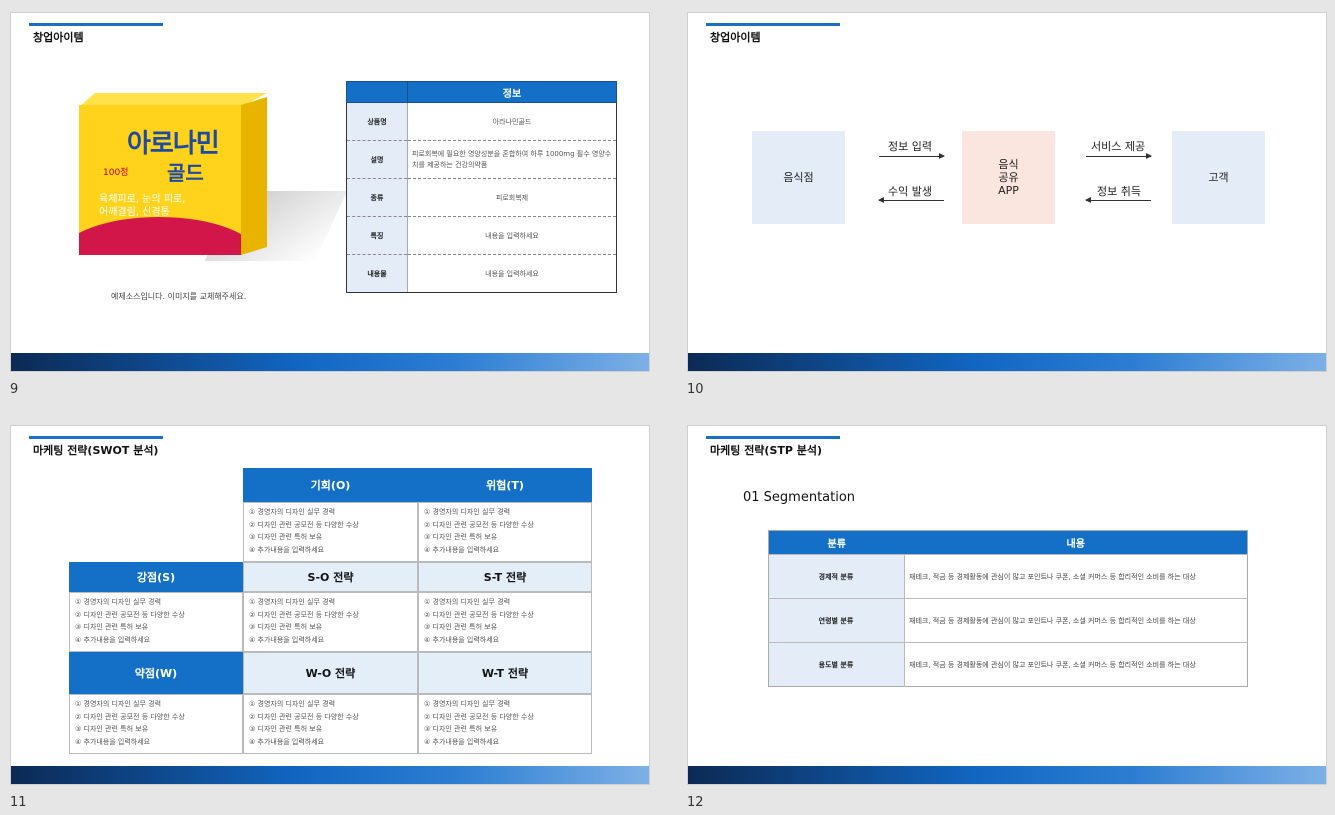 The width and height of the screenshot is (1335, 815). What do you see at coordinates (377, 235) in the screenshot?
I see `row-label: 특징` at bounding box center [377, 235].